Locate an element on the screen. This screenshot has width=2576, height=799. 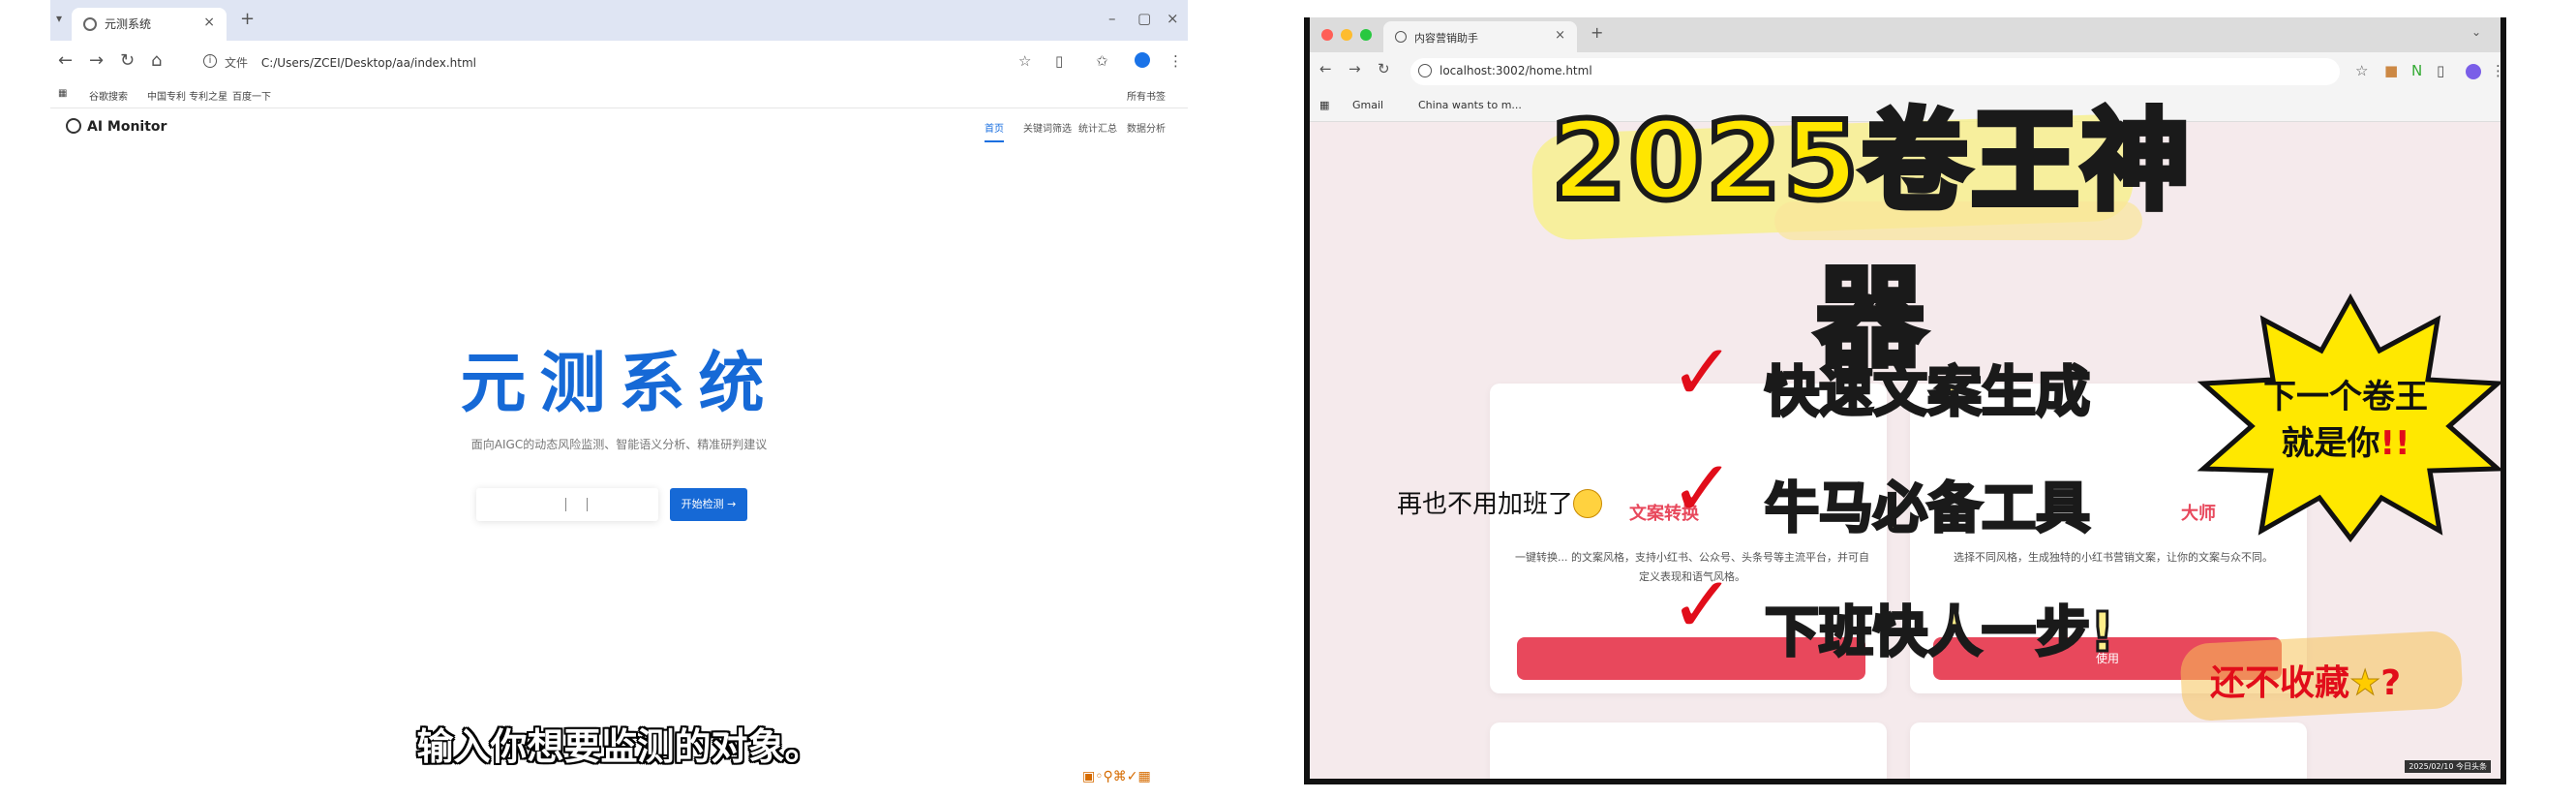
url-text: C:/Users/ZCEI/Desktop/aa/index.html is located at coordinates (368, 63).